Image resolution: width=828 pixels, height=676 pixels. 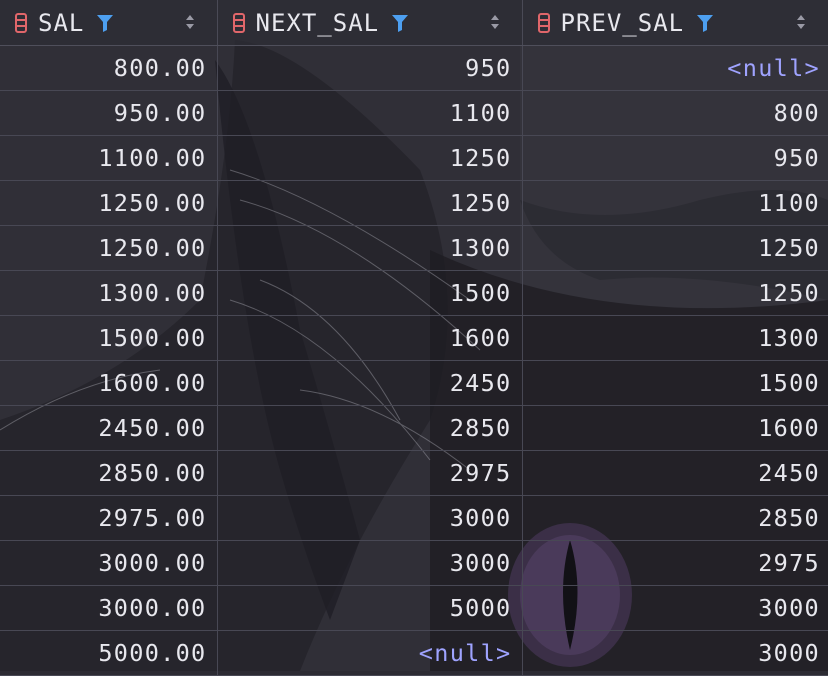 I want to click on cell-prev-sal: 2975, so click(x=675, y=563).